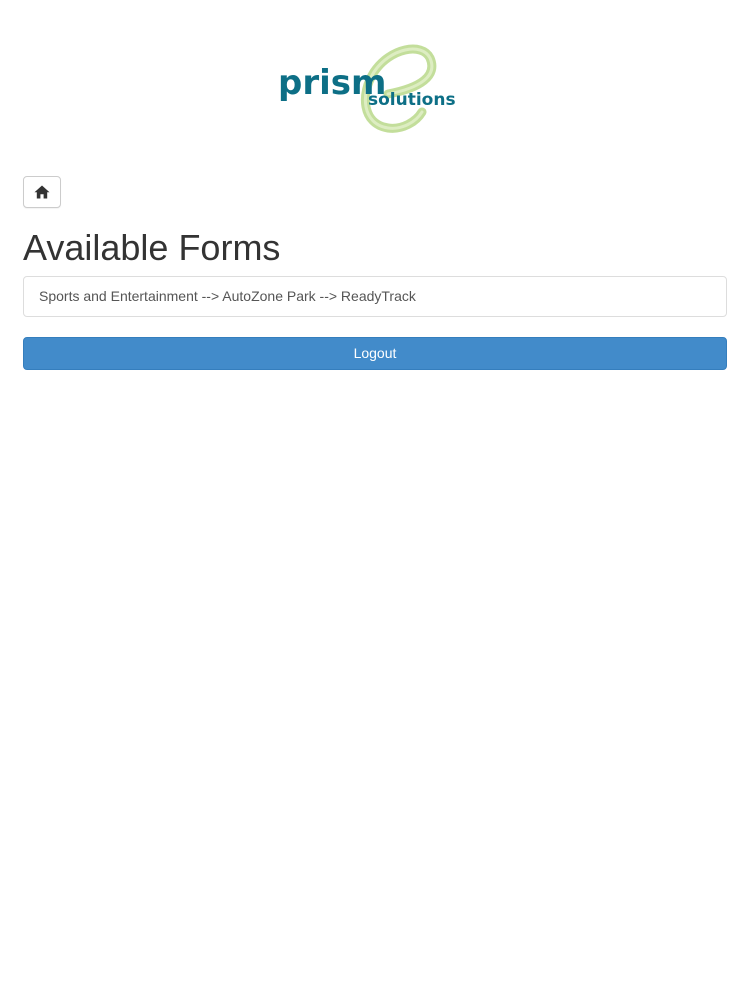 This screenshot has width=750, height=1000. Describe the element at coordinates (412, 100) in the screenshot. I see `logo-text-sub: solutions` at that location.